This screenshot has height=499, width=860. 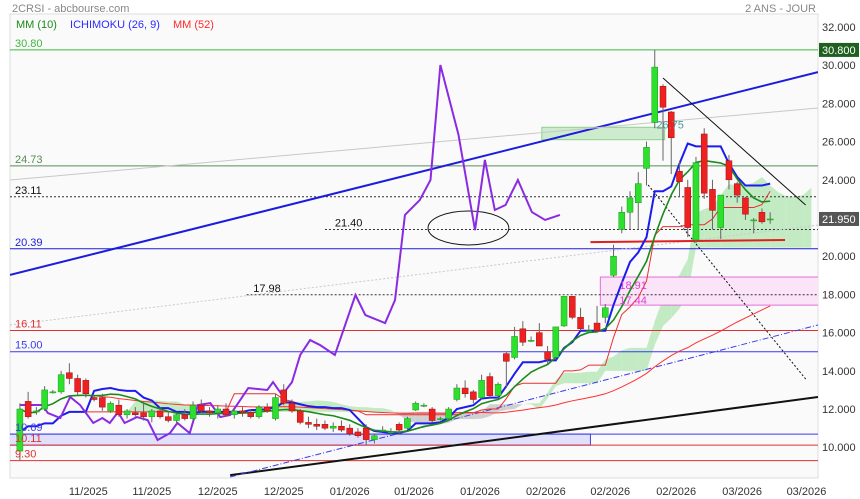 What do you see at coordinates (839, 257) in the screenshot?
I see `y-tick-label: 20.000` at bounding box center [839, 257].